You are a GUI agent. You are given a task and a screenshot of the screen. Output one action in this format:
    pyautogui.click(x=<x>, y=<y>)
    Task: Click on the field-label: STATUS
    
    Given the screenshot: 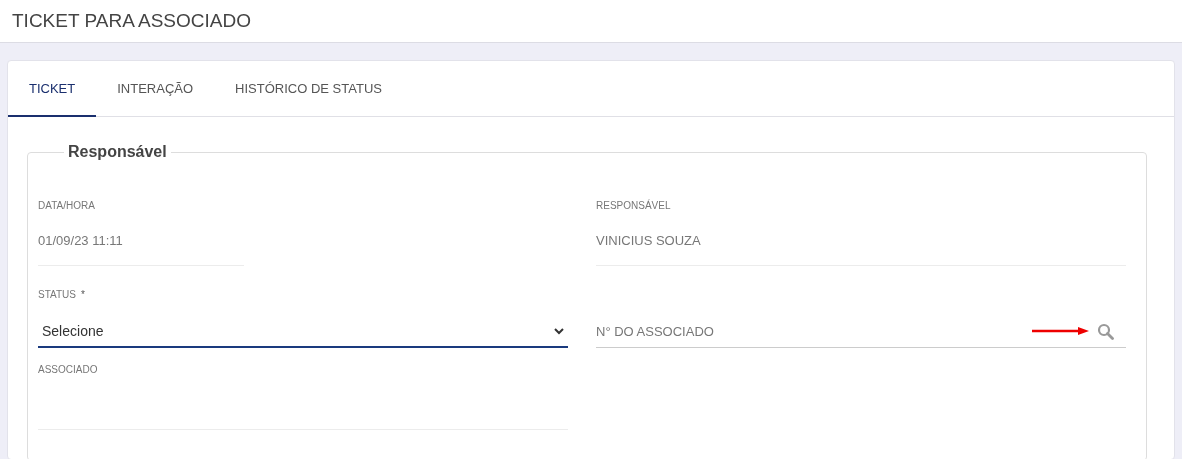 What is the action you would take?
    pyautogui.click(x=57, y=294)
    